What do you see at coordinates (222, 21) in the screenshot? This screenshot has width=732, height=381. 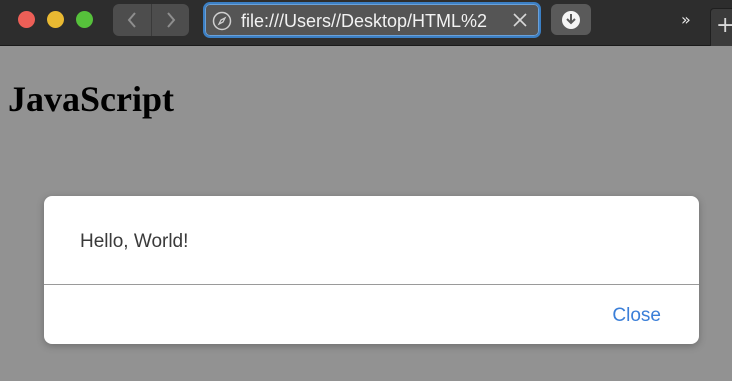 I see `compass-icon` at bounding box center [222, 21].